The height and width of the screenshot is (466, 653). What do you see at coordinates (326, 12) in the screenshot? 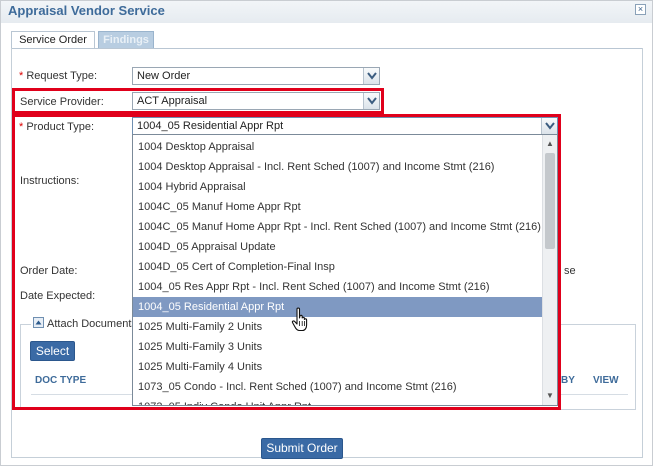
I see `title-bar: Appraisal Vendor Service ×` at bounding box center [326, 12].